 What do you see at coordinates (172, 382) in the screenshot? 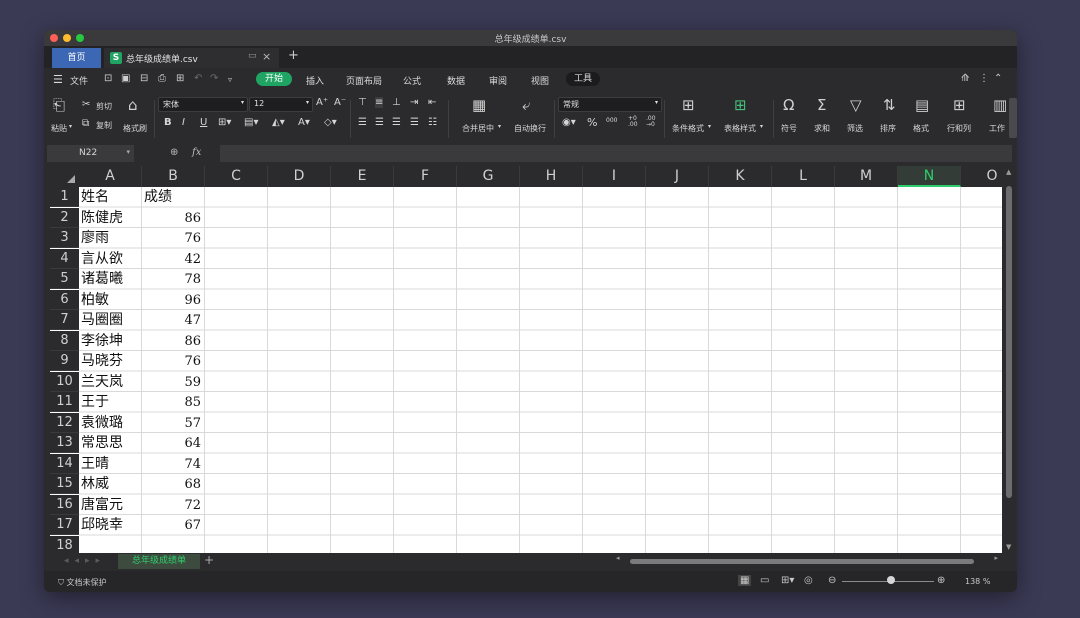
I see `cell-score: 59` at bounding box center [172, 382].